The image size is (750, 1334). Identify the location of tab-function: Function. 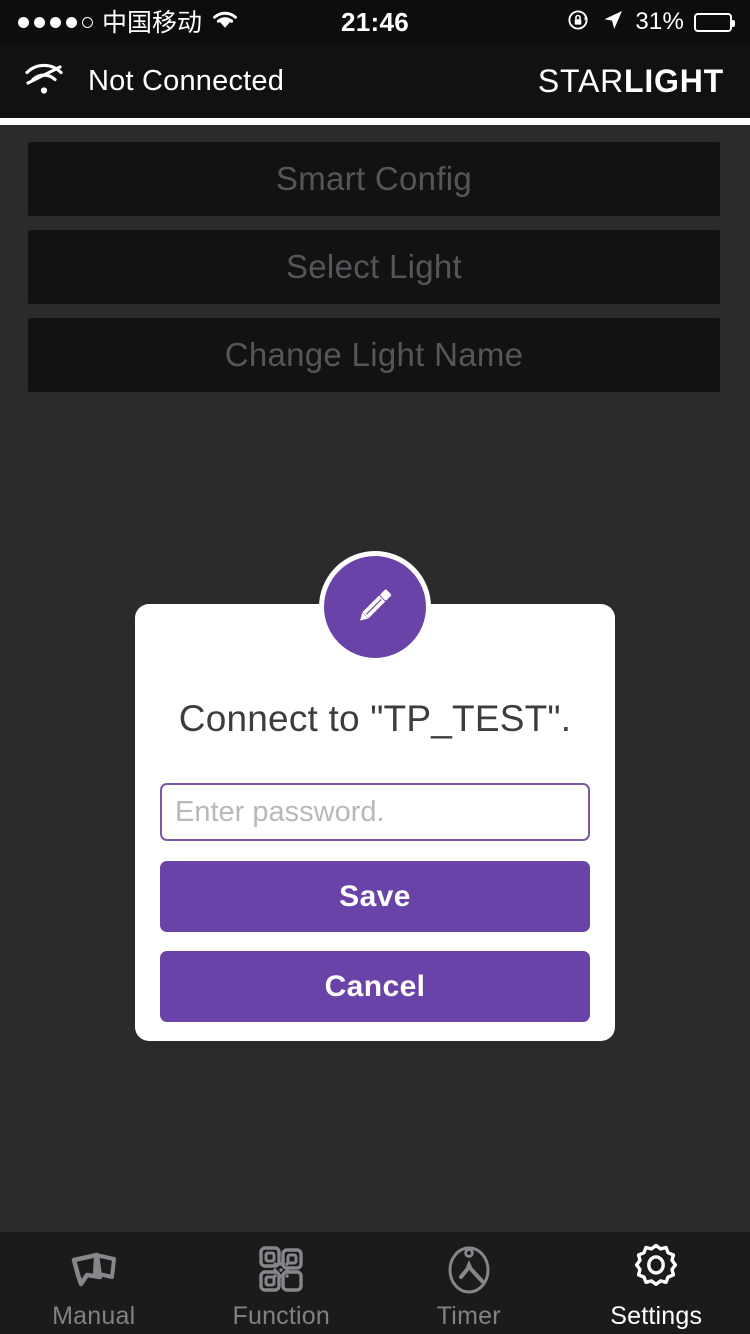
(282, 1283).